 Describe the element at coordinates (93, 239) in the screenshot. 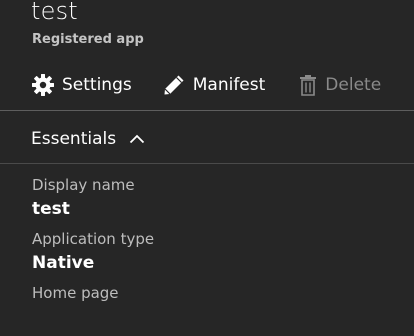

I see `application-type-label: Application type` at that location.